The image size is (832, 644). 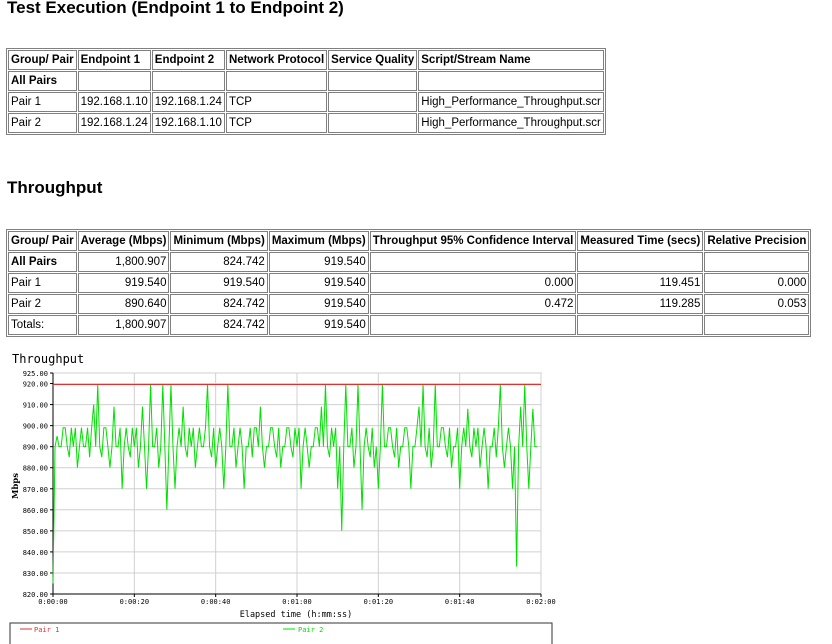 I want to click on y-tick-label: 840.00, so click(x=35, y=553).